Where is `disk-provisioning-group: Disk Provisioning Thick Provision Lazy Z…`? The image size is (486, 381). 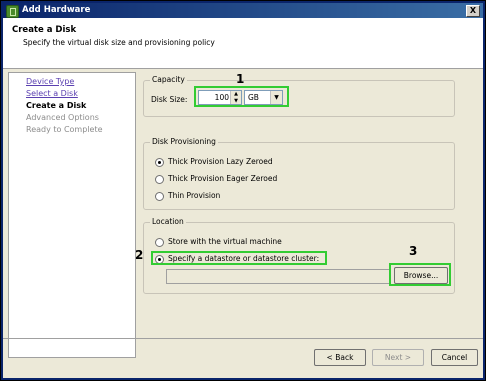 disk-provisioning-group: Disk Provisioning Thick Provision Lazy Z… is located at coordinates (299, 173).